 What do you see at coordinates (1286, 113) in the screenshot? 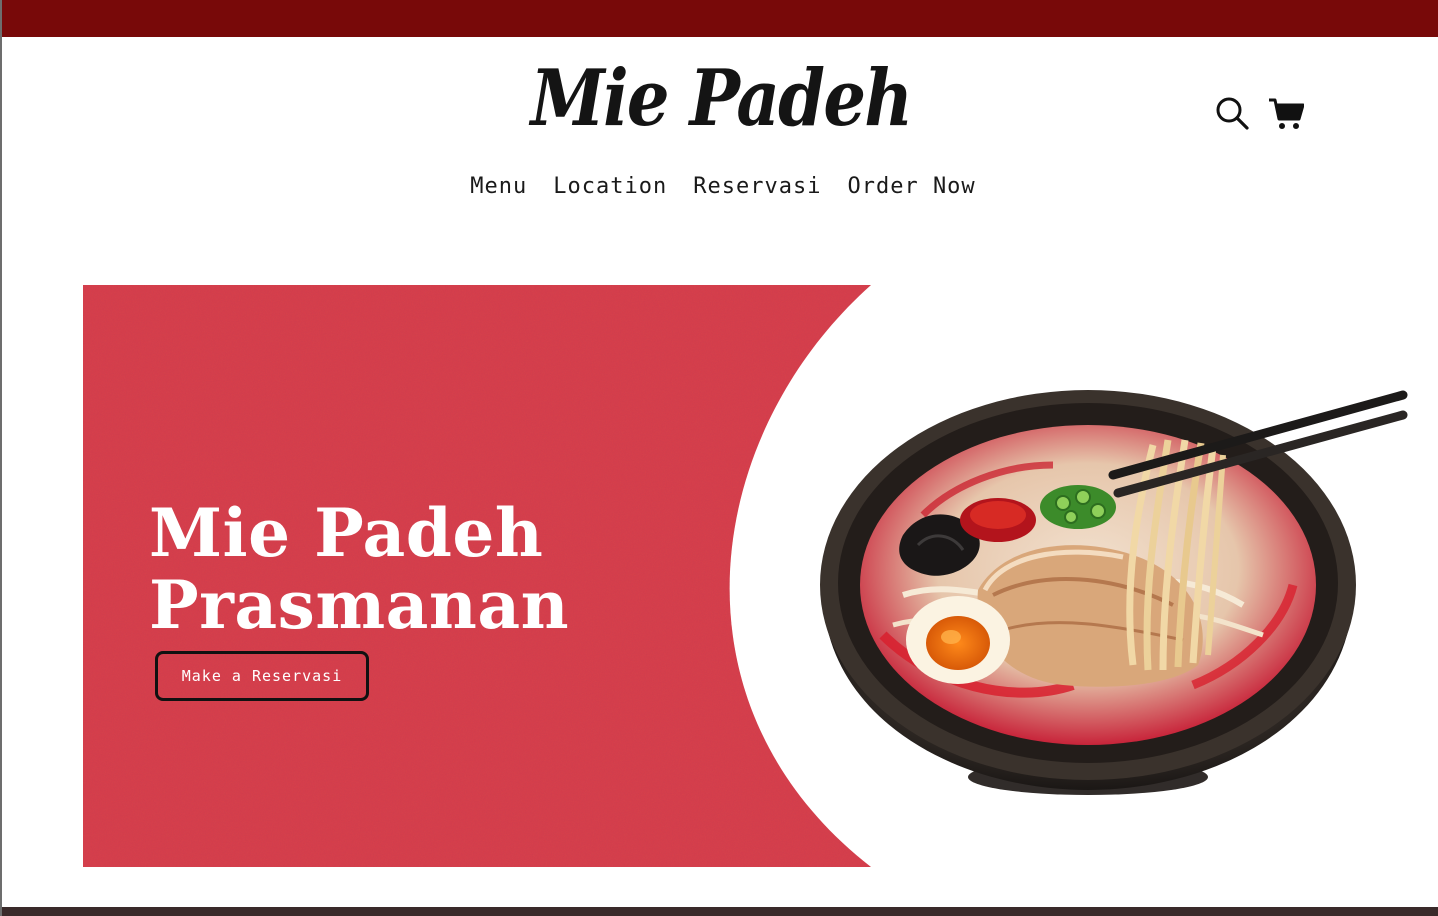
I see `cart-icon` at bounding box center [1286, 113].